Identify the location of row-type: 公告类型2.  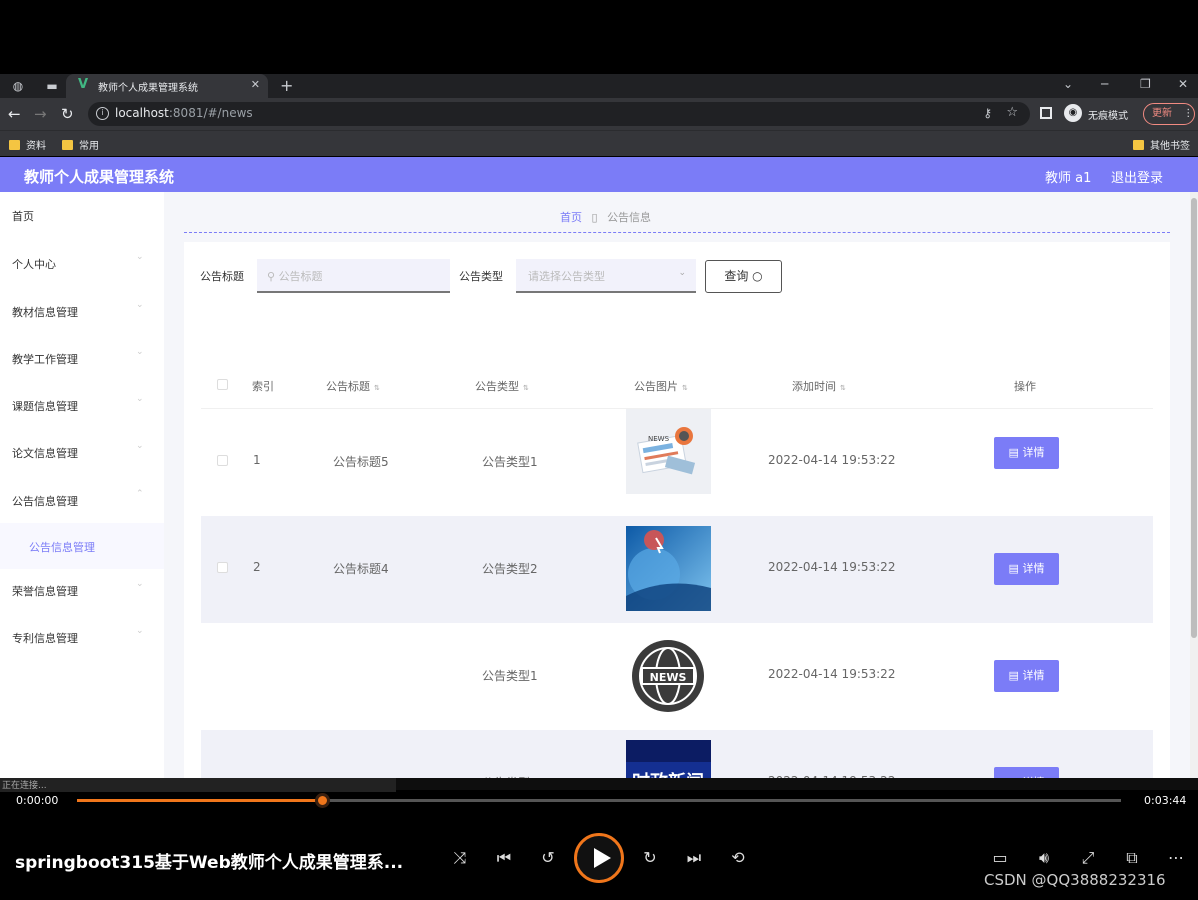
(510, 569).